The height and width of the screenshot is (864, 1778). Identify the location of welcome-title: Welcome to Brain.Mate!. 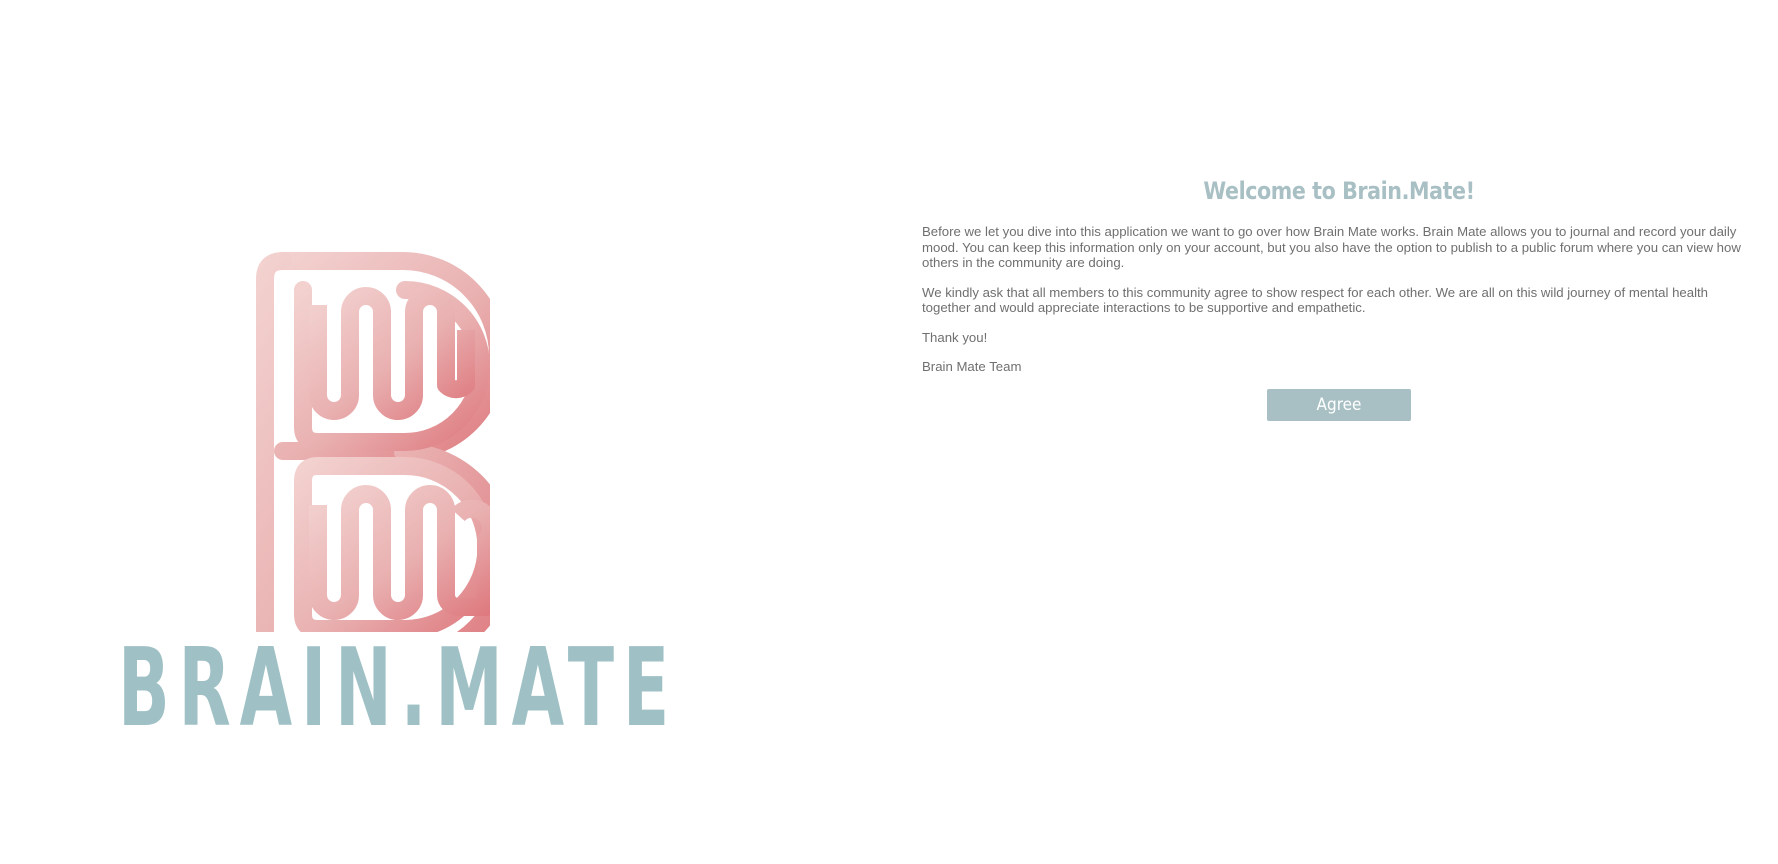
(1339, 191).